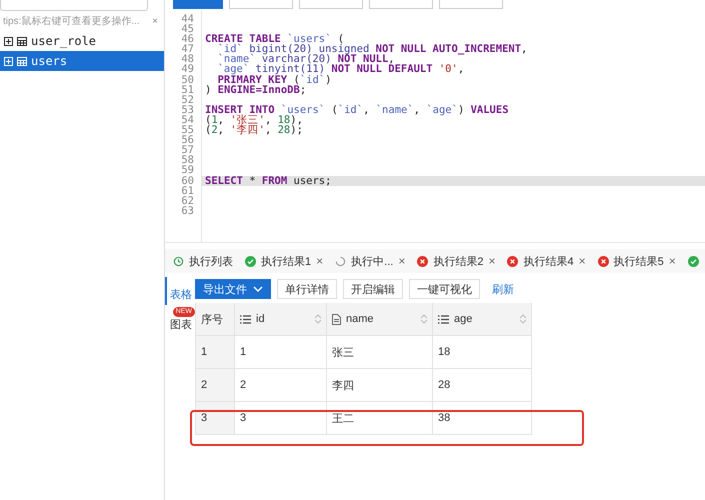 The image size is (705, 500). What do you see at coordinates (187, 181) in the screenshot?
I see `line-number: 60` at bounding box center [187, 181].